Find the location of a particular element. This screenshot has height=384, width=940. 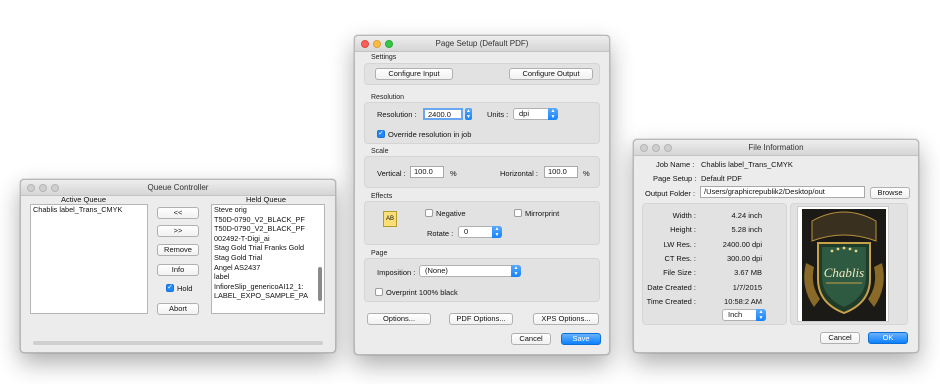

held-queue-item: Stag Gold Trial Franks Gold is located at coordinates (268, 248).